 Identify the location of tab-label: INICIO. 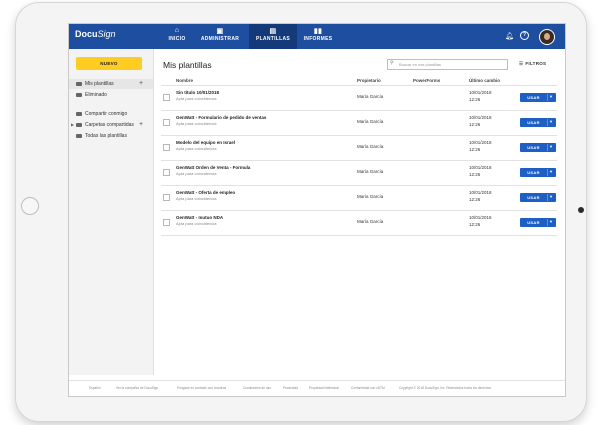
(177, 39).